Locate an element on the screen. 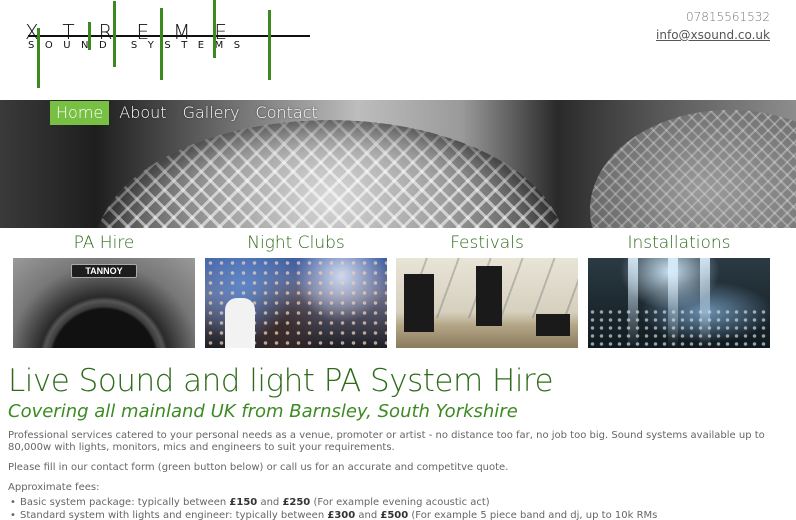  microphone-grille is located at coordinates (330, 174).